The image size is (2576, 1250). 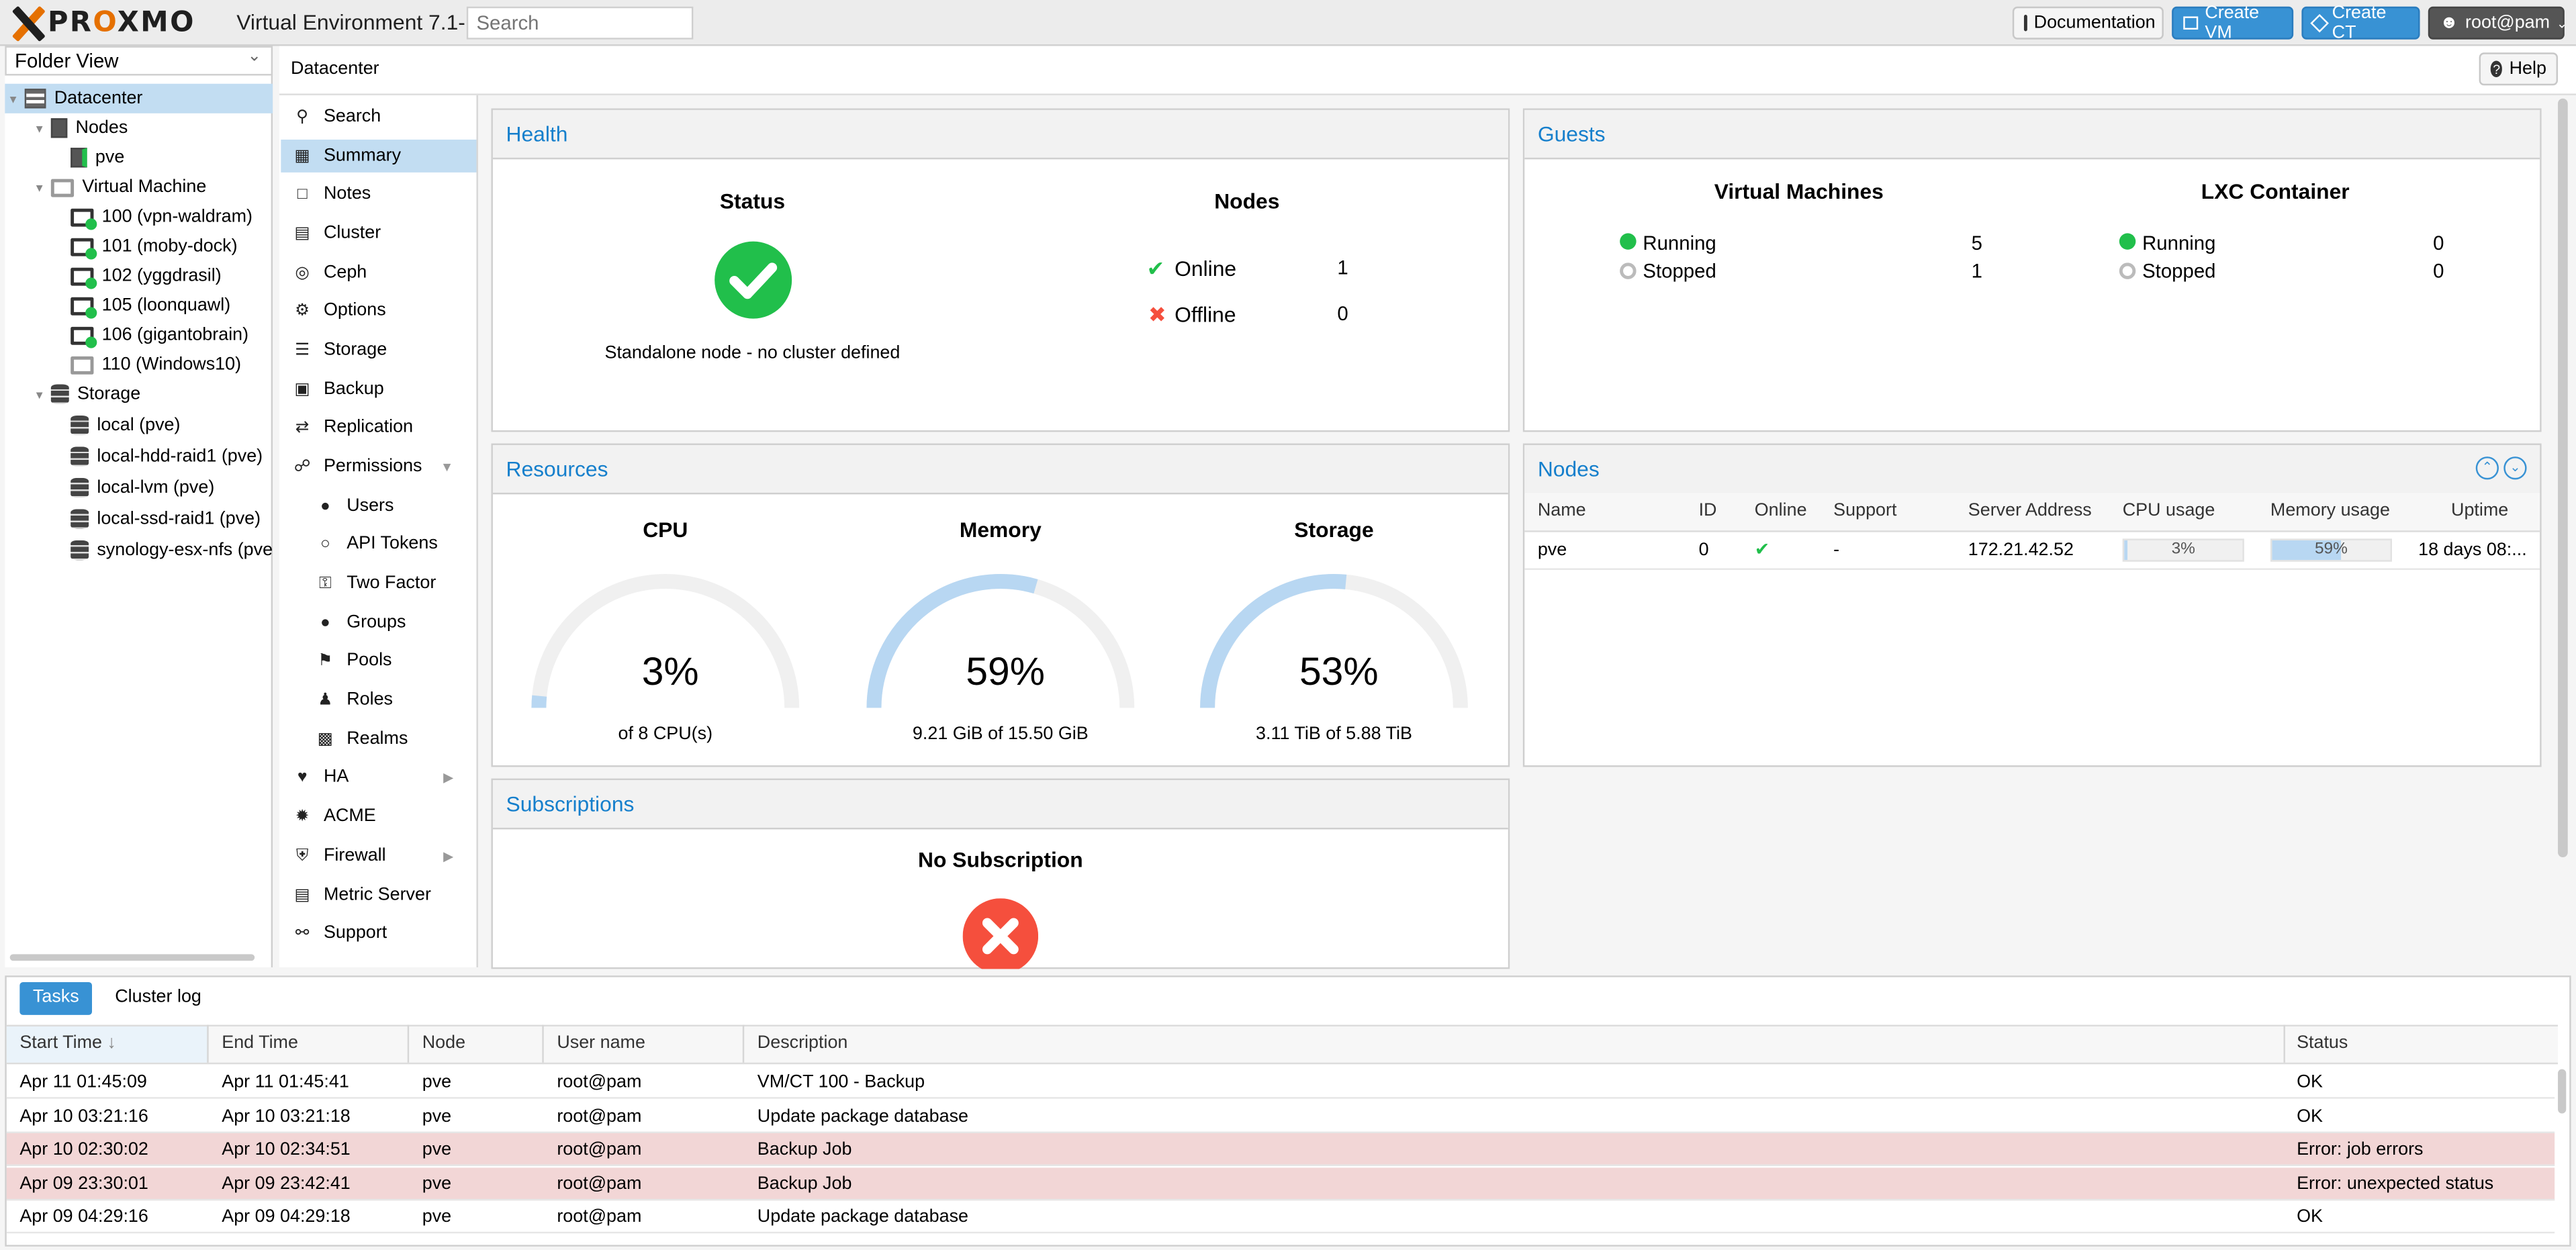 What do you see at coordinates (378, 856) in the screenshot?
I see `menu-item-firewall: ⛨ Firewall ▶` at bounding box center [378, 856].